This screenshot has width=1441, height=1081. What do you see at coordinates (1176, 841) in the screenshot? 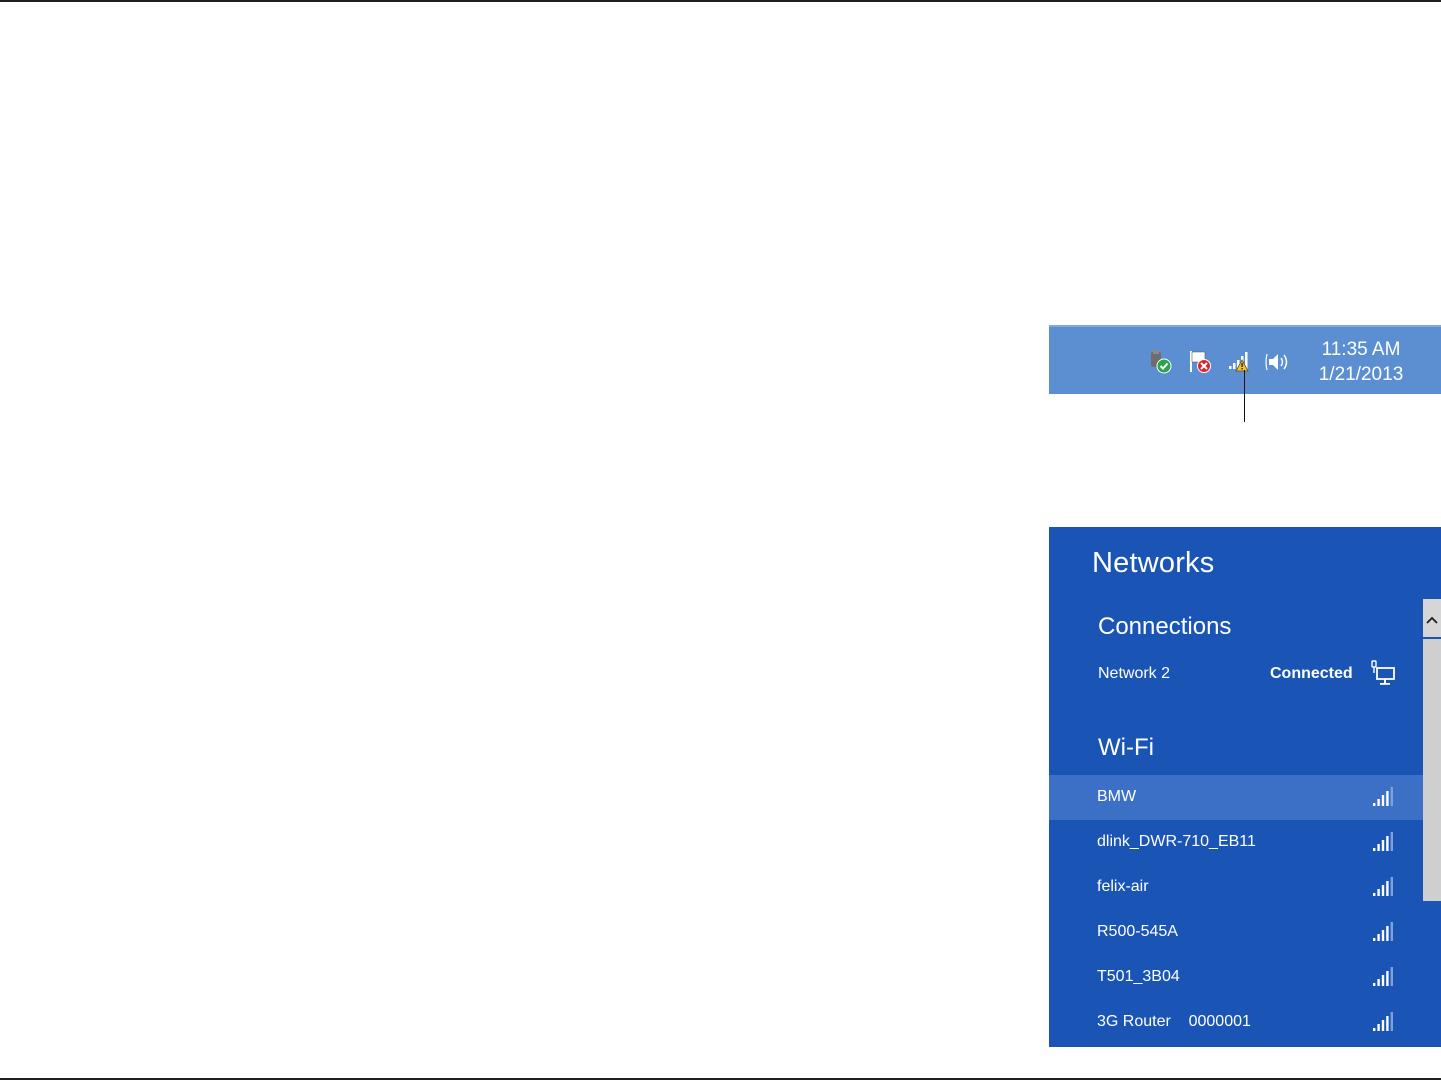
I see `wifi-network-name: dlink_DWR-710_EB11` at bounding box center [1176, 841].